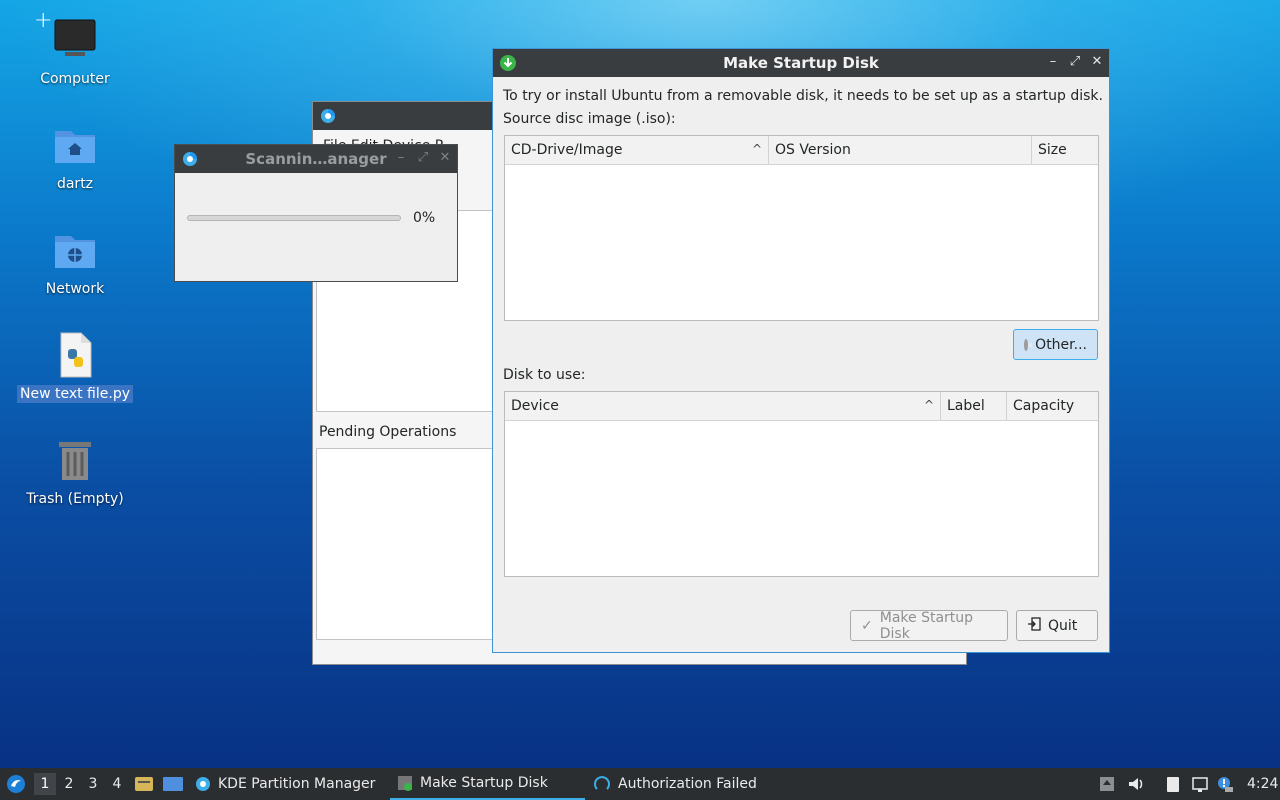 The image size is (1280, 800). I want to click on desktop-icon-label: Trash (Empty), so click(75, 499).